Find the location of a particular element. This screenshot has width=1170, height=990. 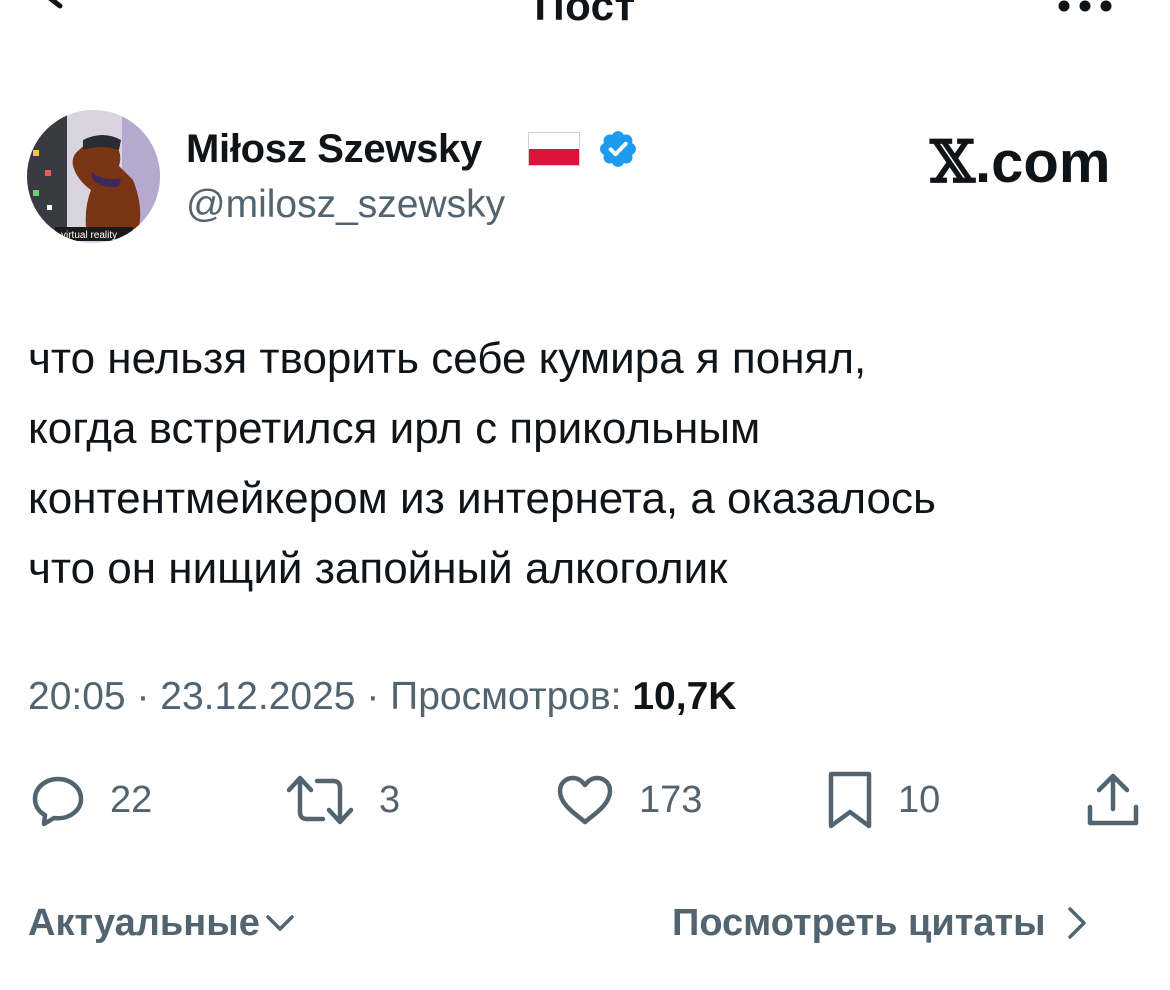

like-count: 173 is located at coordinates (671, 799).